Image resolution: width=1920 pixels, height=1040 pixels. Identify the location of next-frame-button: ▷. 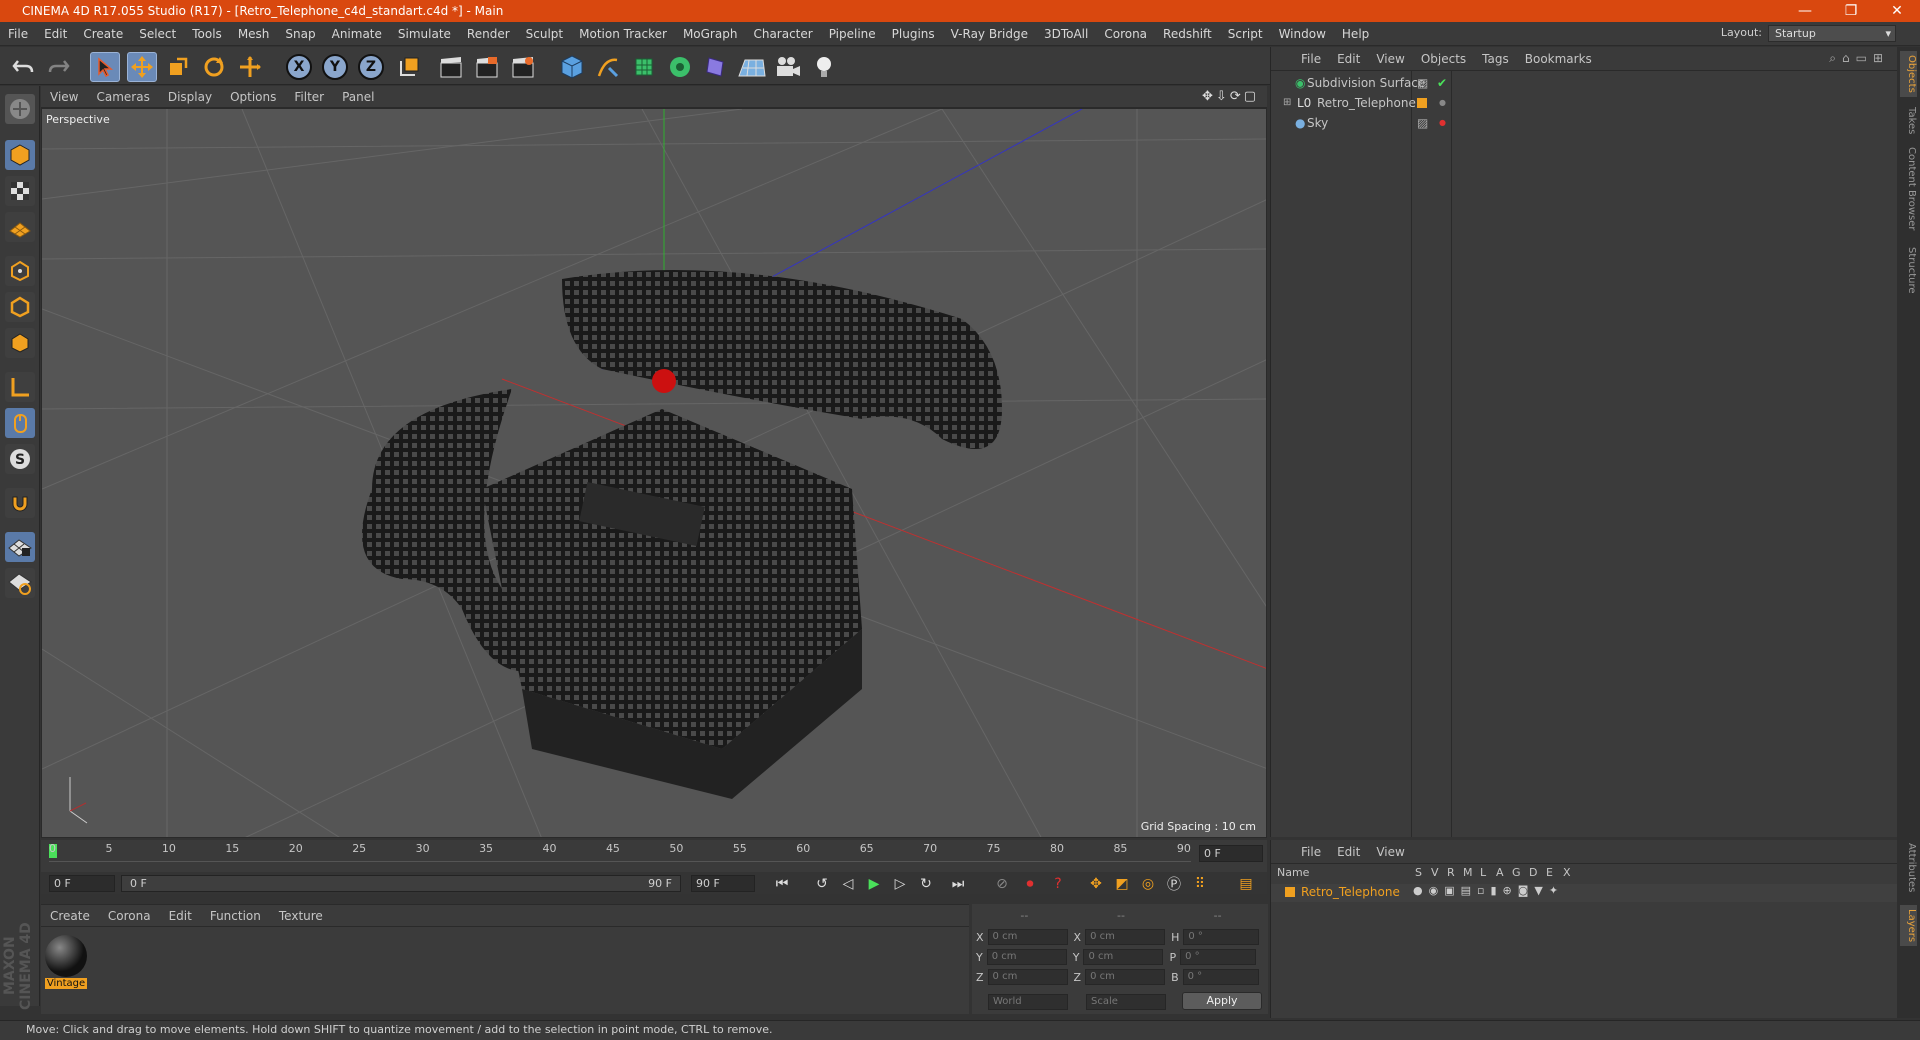
(900, 884).